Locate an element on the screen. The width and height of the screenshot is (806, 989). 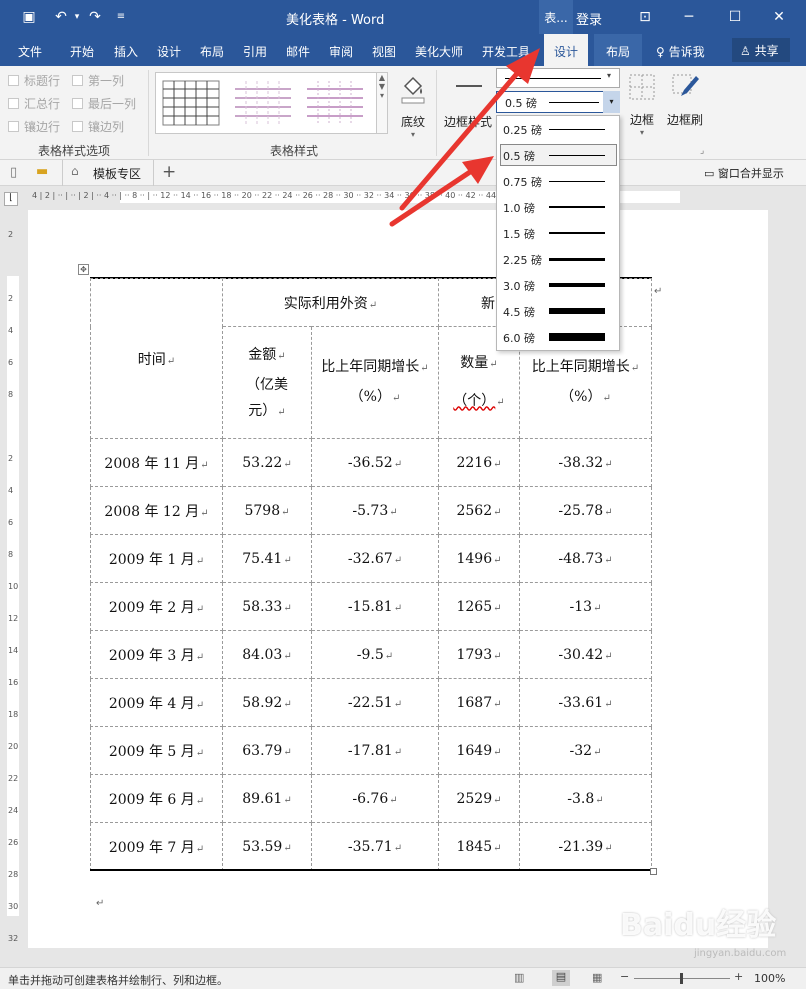
table-cell-time: 2009 年 6 月↵ is located at coordinates (156, 798).